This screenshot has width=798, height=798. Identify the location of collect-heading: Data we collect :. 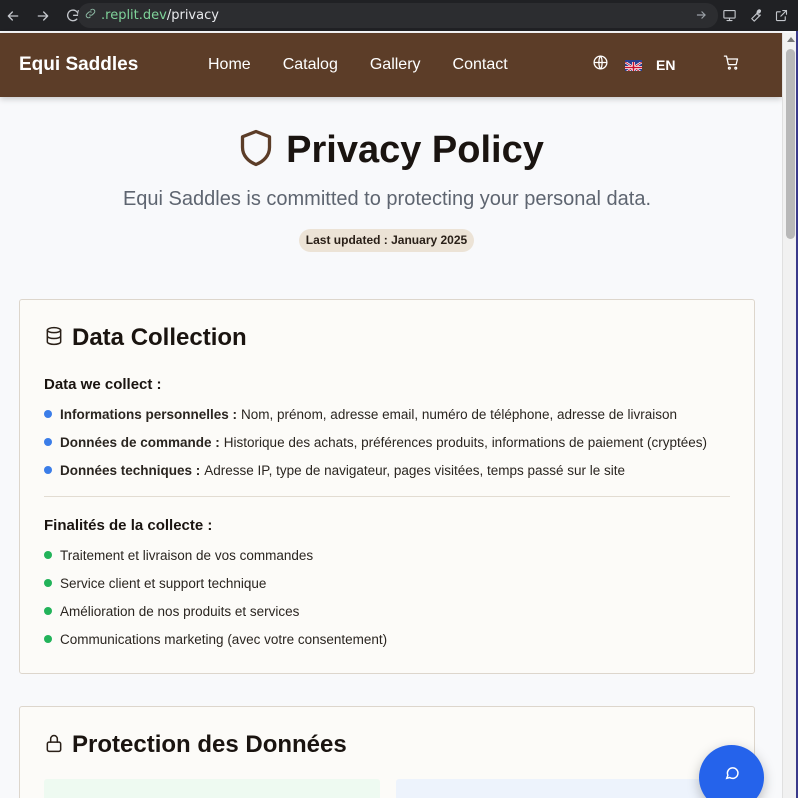
(103, 384).